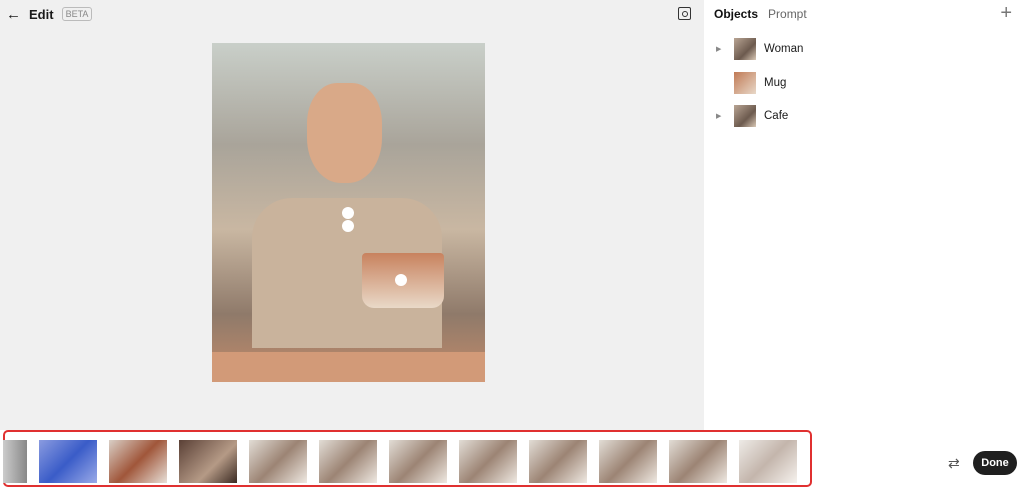  Describe the element at coordinates (41, 14) in the screenshot. I see `page-title: Edit` at that location.